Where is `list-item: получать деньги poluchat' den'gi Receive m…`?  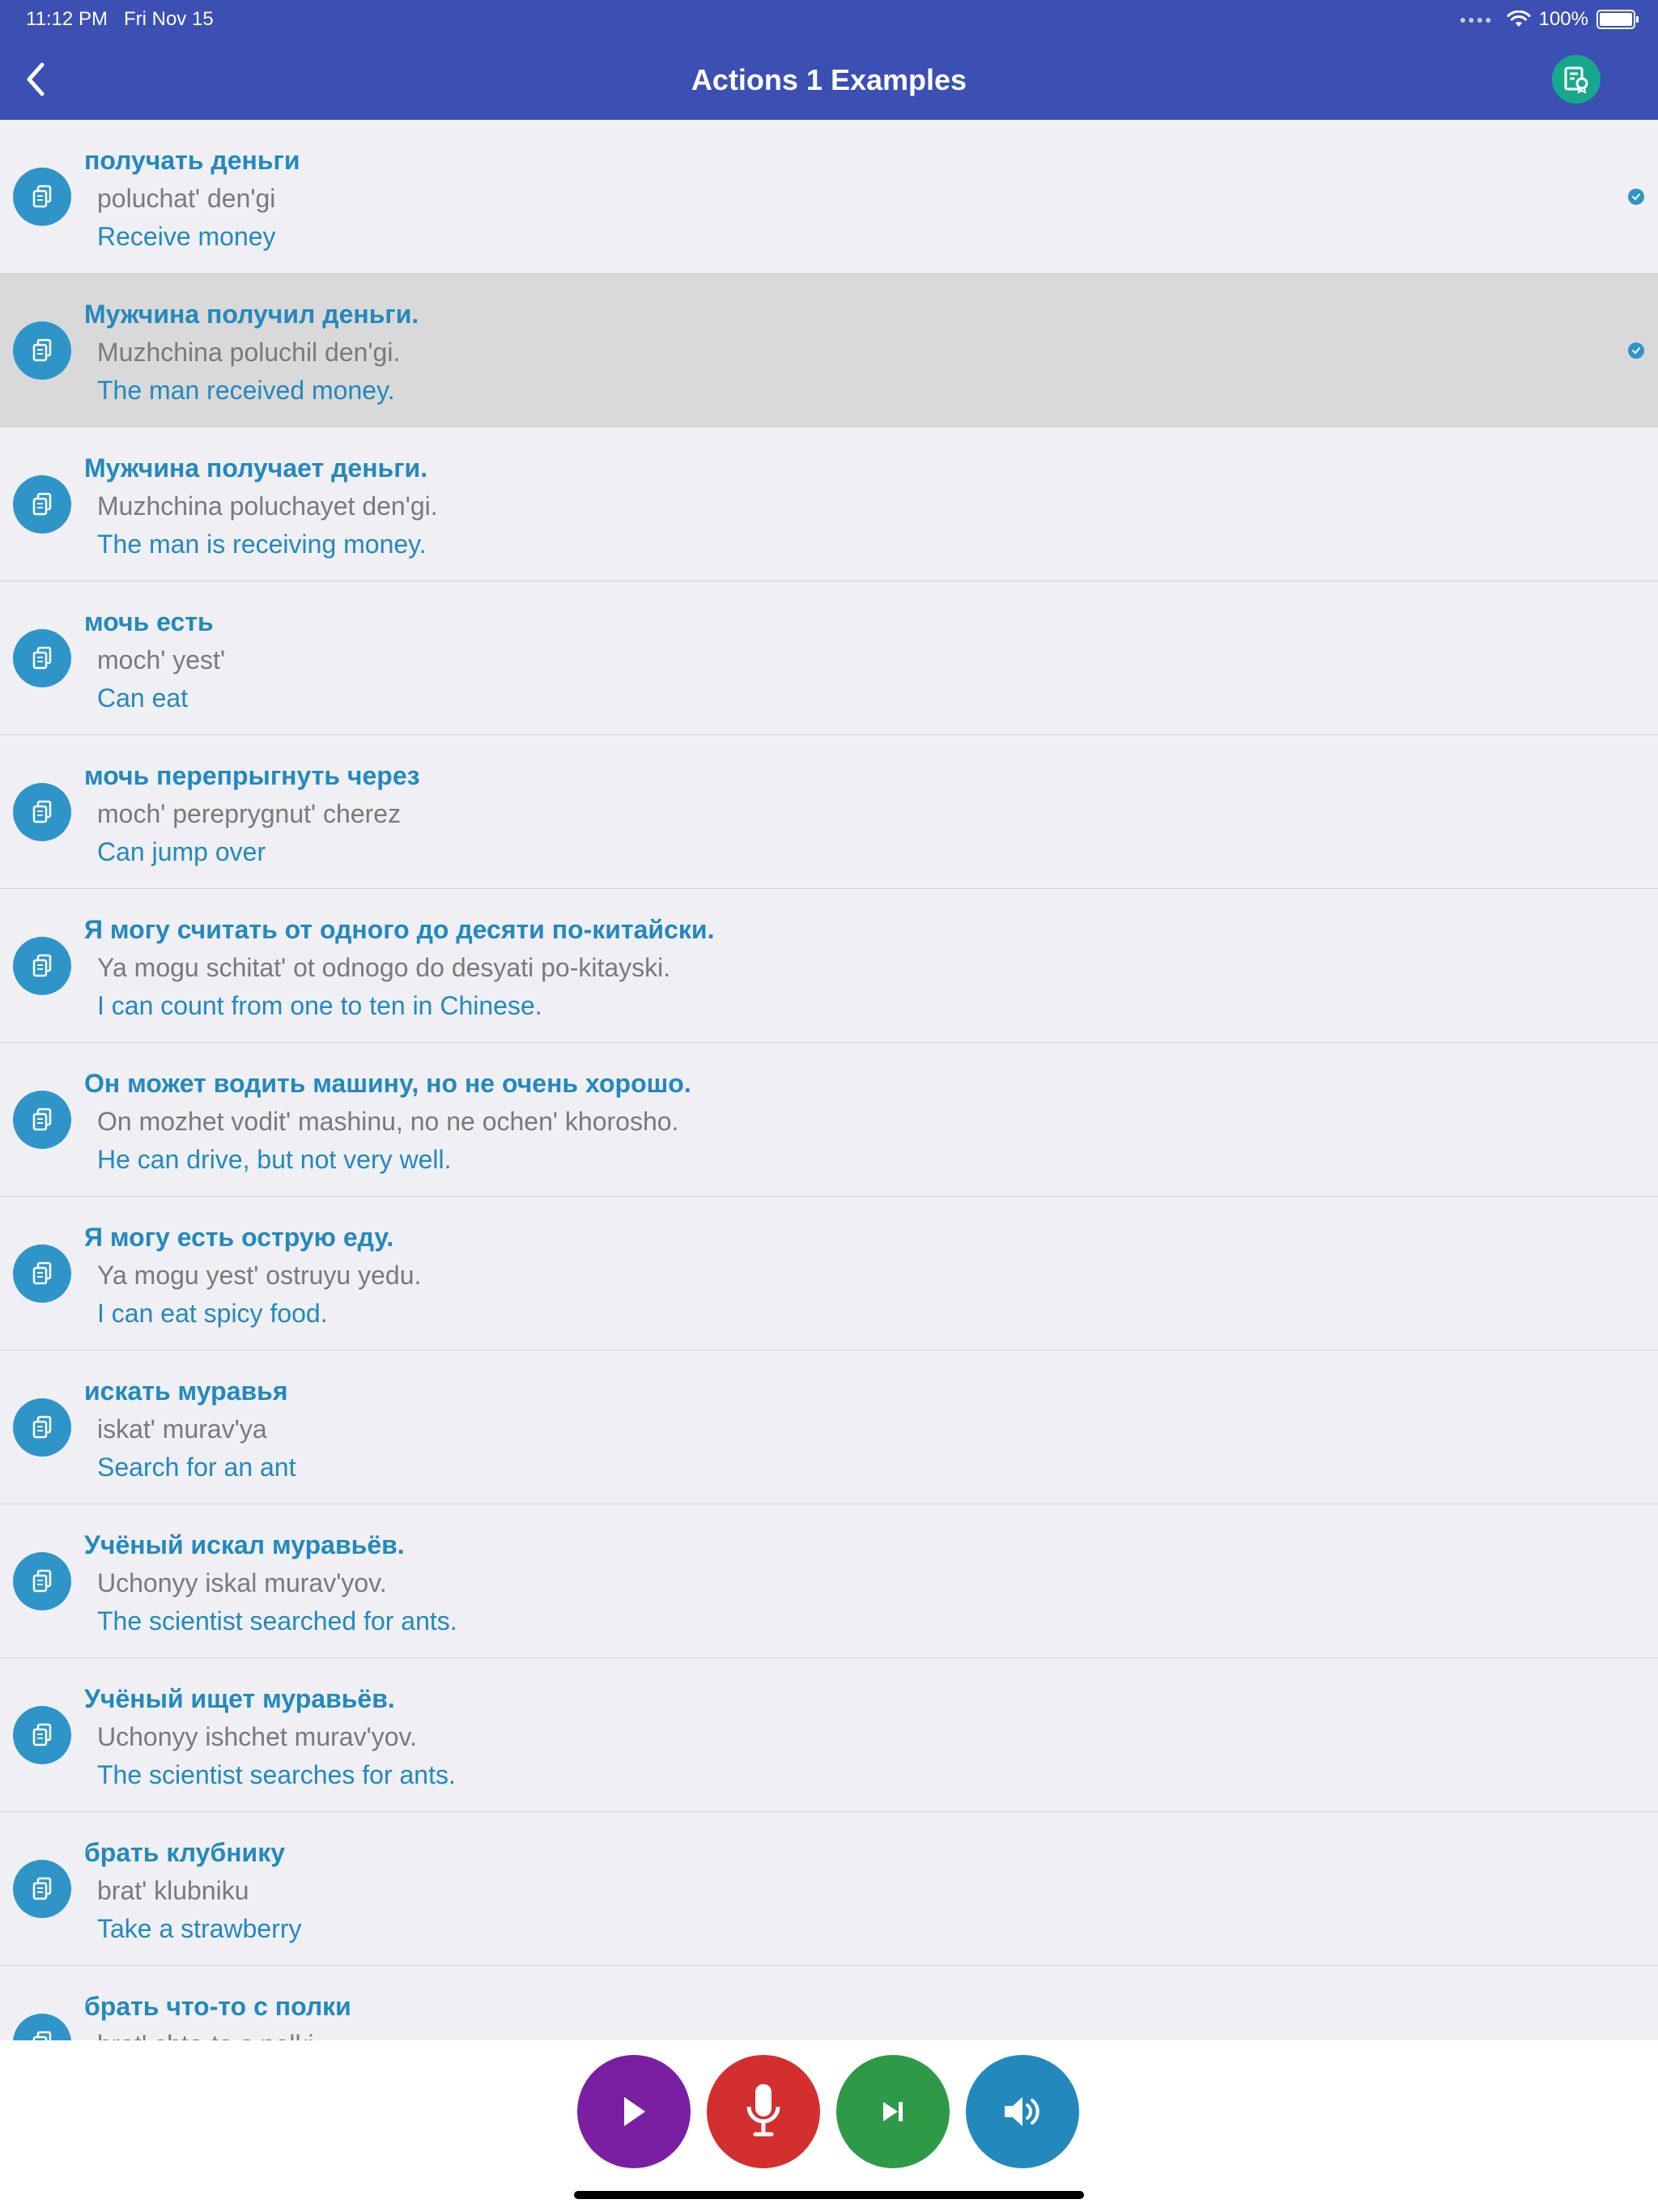
list-item: получать деньги poluchat' den'gi Receive m… is located at coordinates (829, 197).